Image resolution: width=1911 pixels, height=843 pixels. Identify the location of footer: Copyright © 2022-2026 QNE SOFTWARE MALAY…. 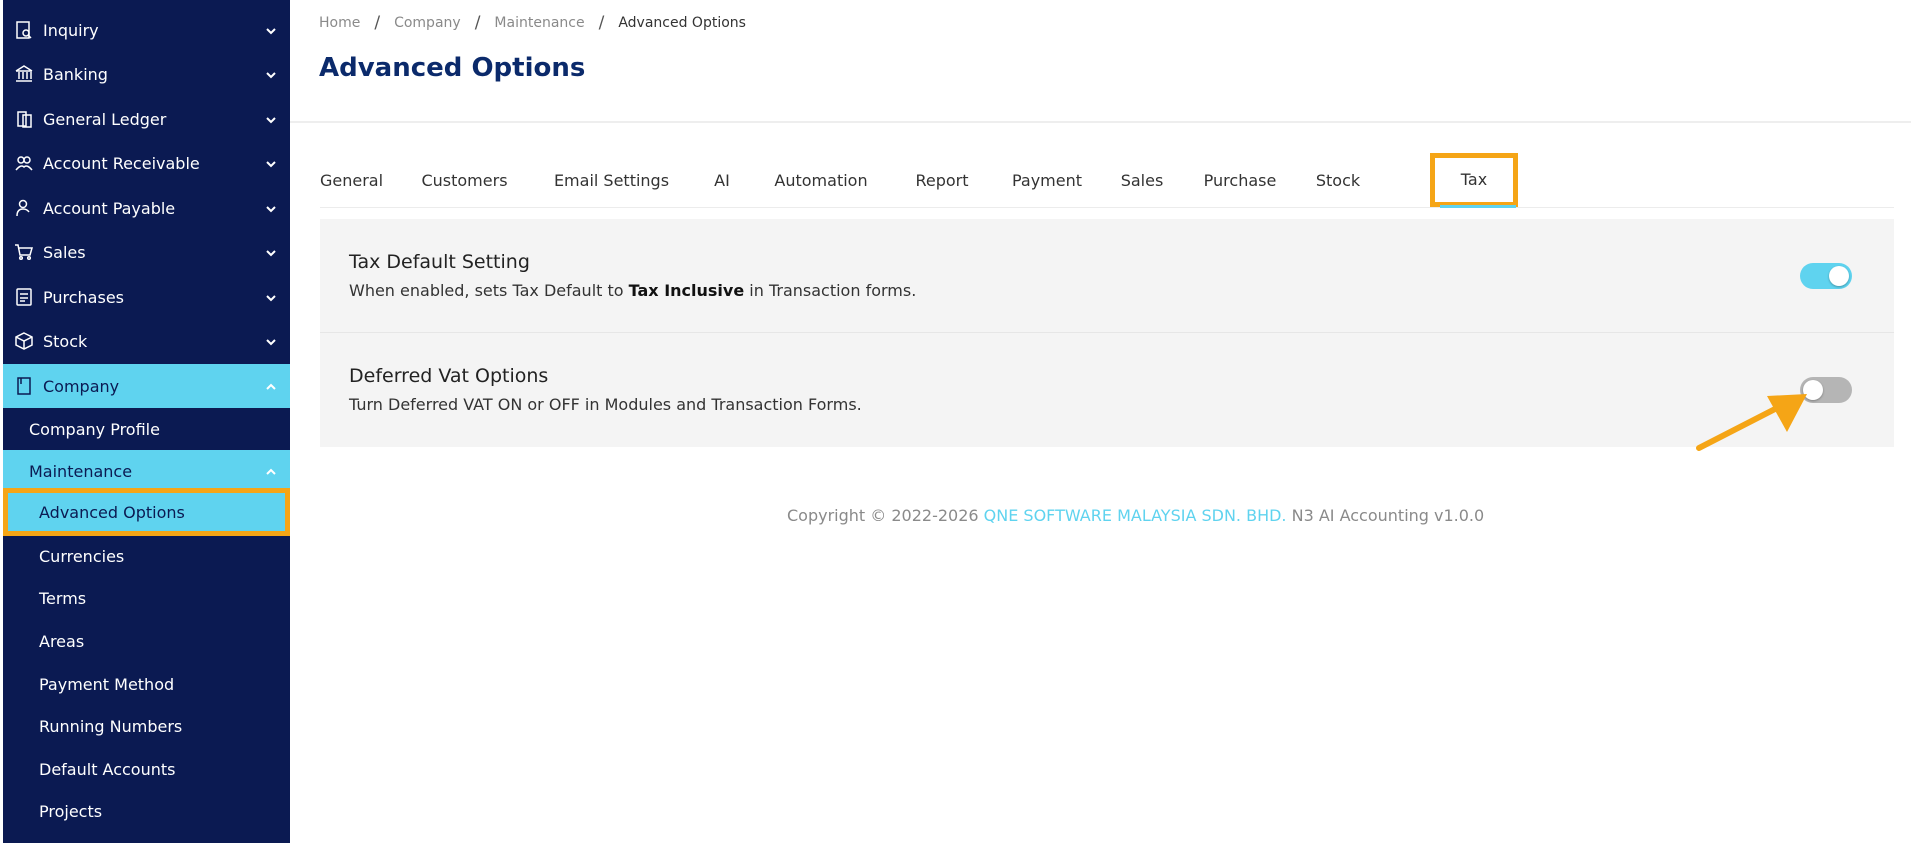
(1135, 515).